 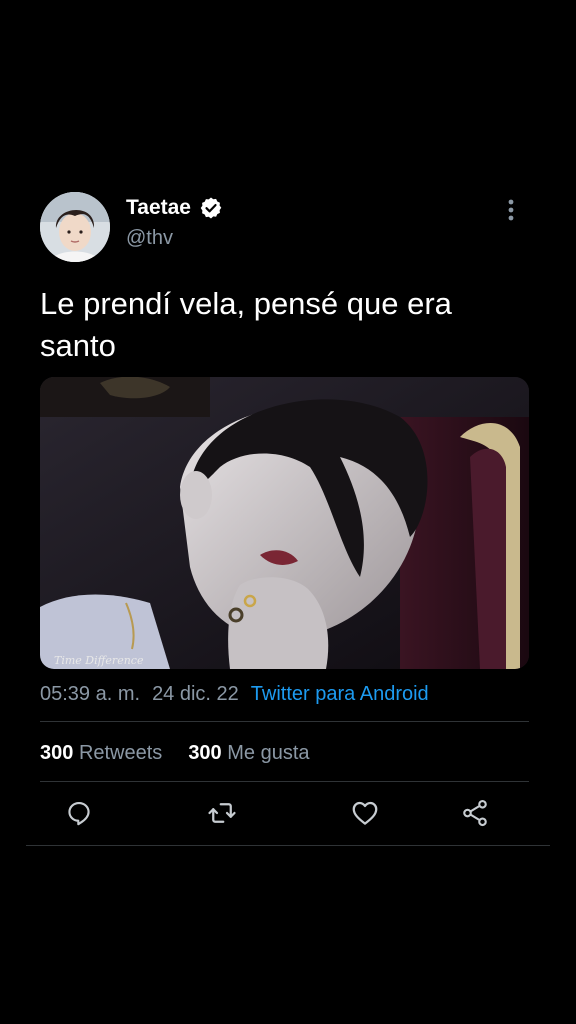 I want to click on retweets-stat: 300 Retweets, so click(x=101, y=753).